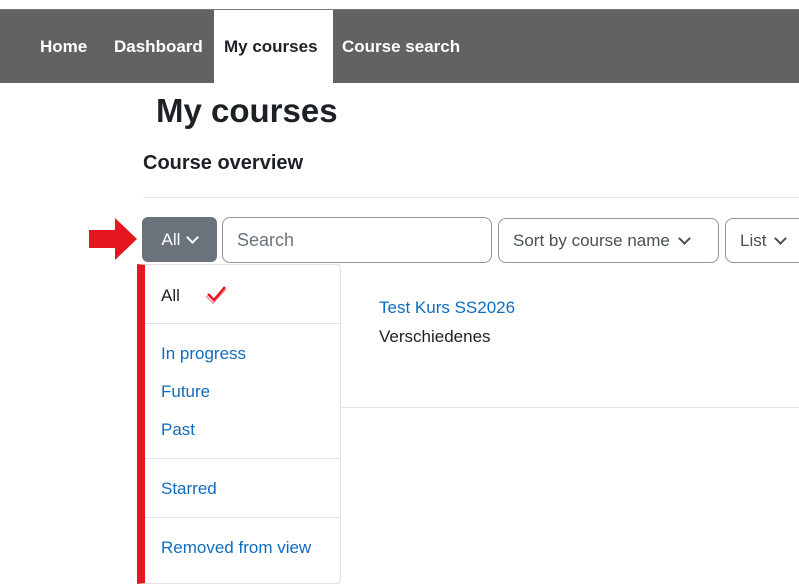  What do you see at coordinates (591, 240) in the screenshot?
I see `sort-label: Sort by course name` at bounding box center [591, 240].